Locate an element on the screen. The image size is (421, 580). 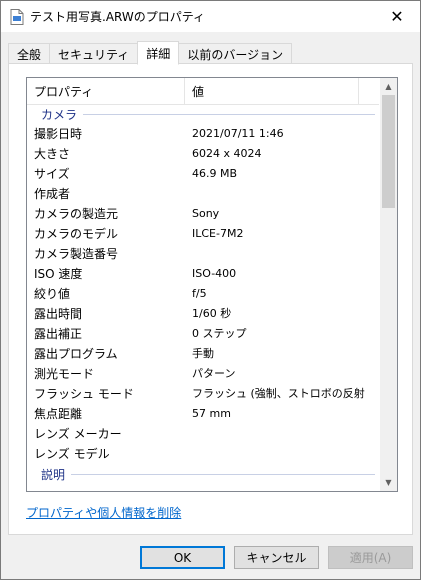
table-row: レンズ メーカー is located at coordinates (203, 433).